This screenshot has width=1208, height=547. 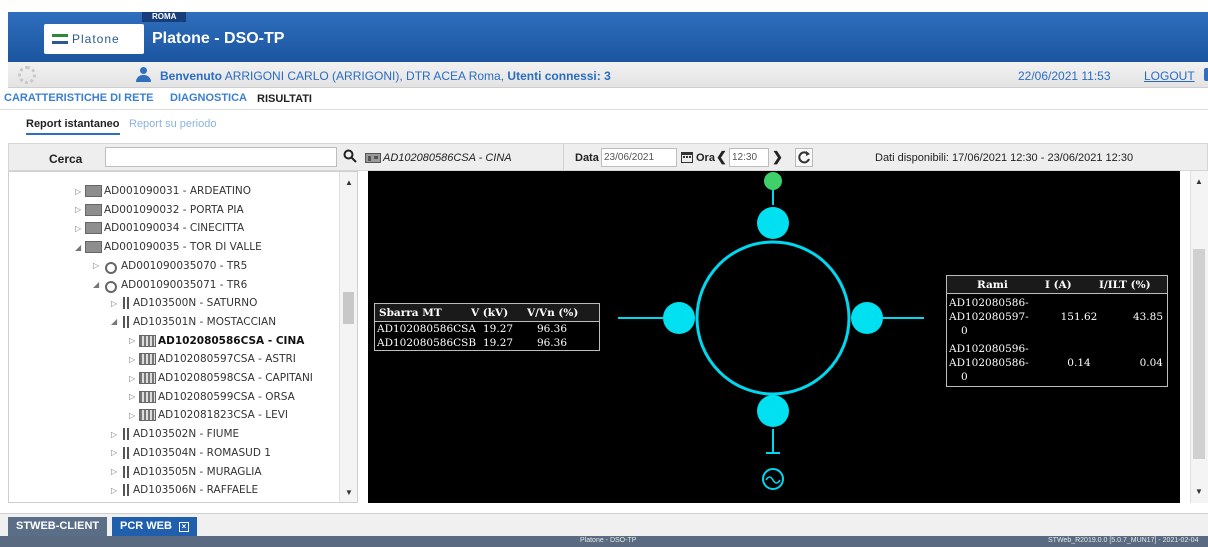 I want to click on tree-item-label: AD102080597CSA - ASTRI, so click(x=227, y=359).